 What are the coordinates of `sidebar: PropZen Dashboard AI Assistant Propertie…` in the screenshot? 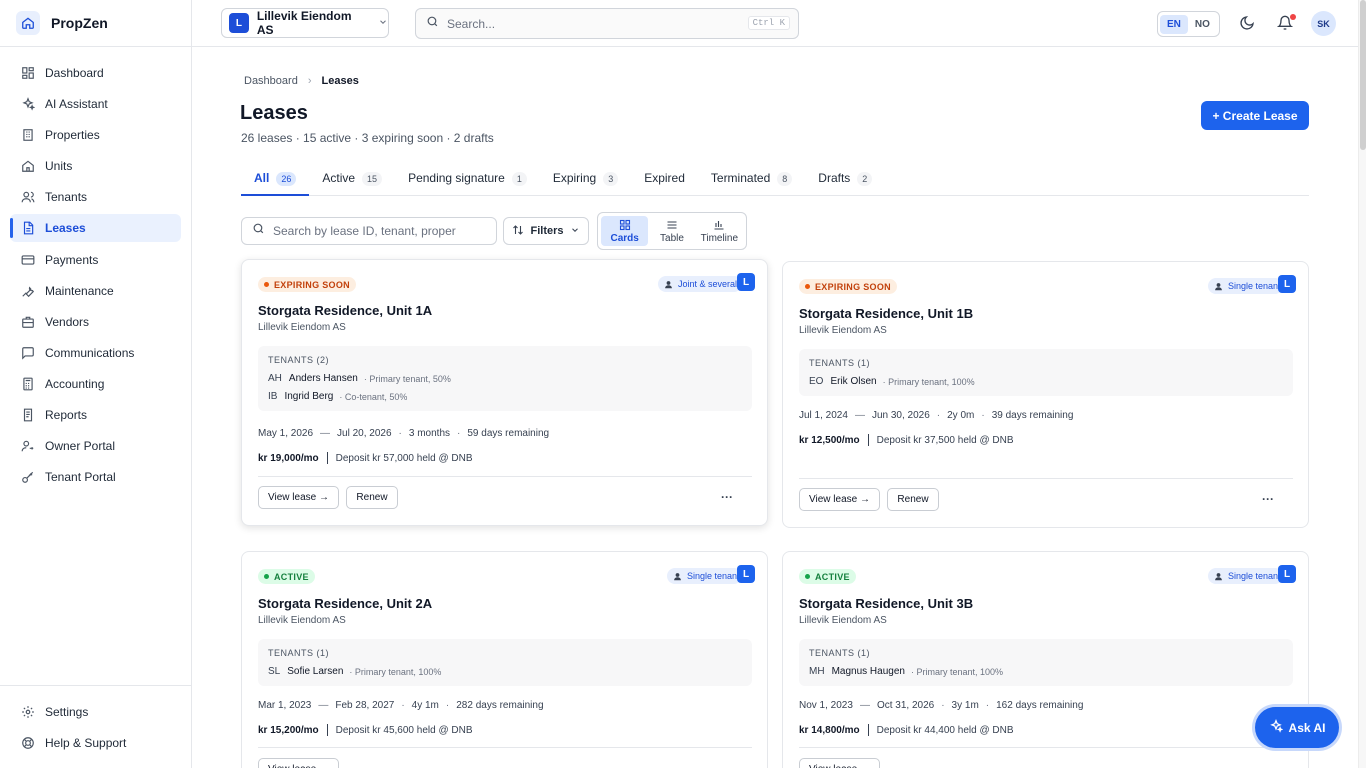 It's located at (96, 384).